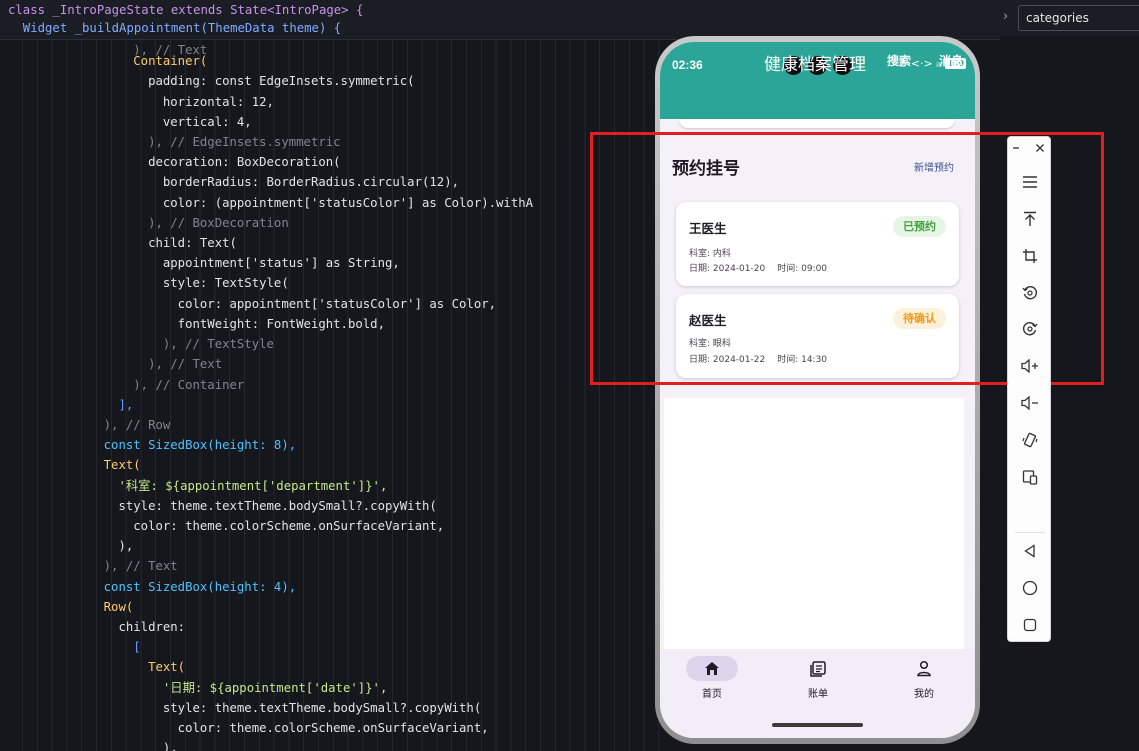  What do you see at coordinates (818, 671) in the screenshot?
I see `bill-icon` at bounding box center [818, 671].